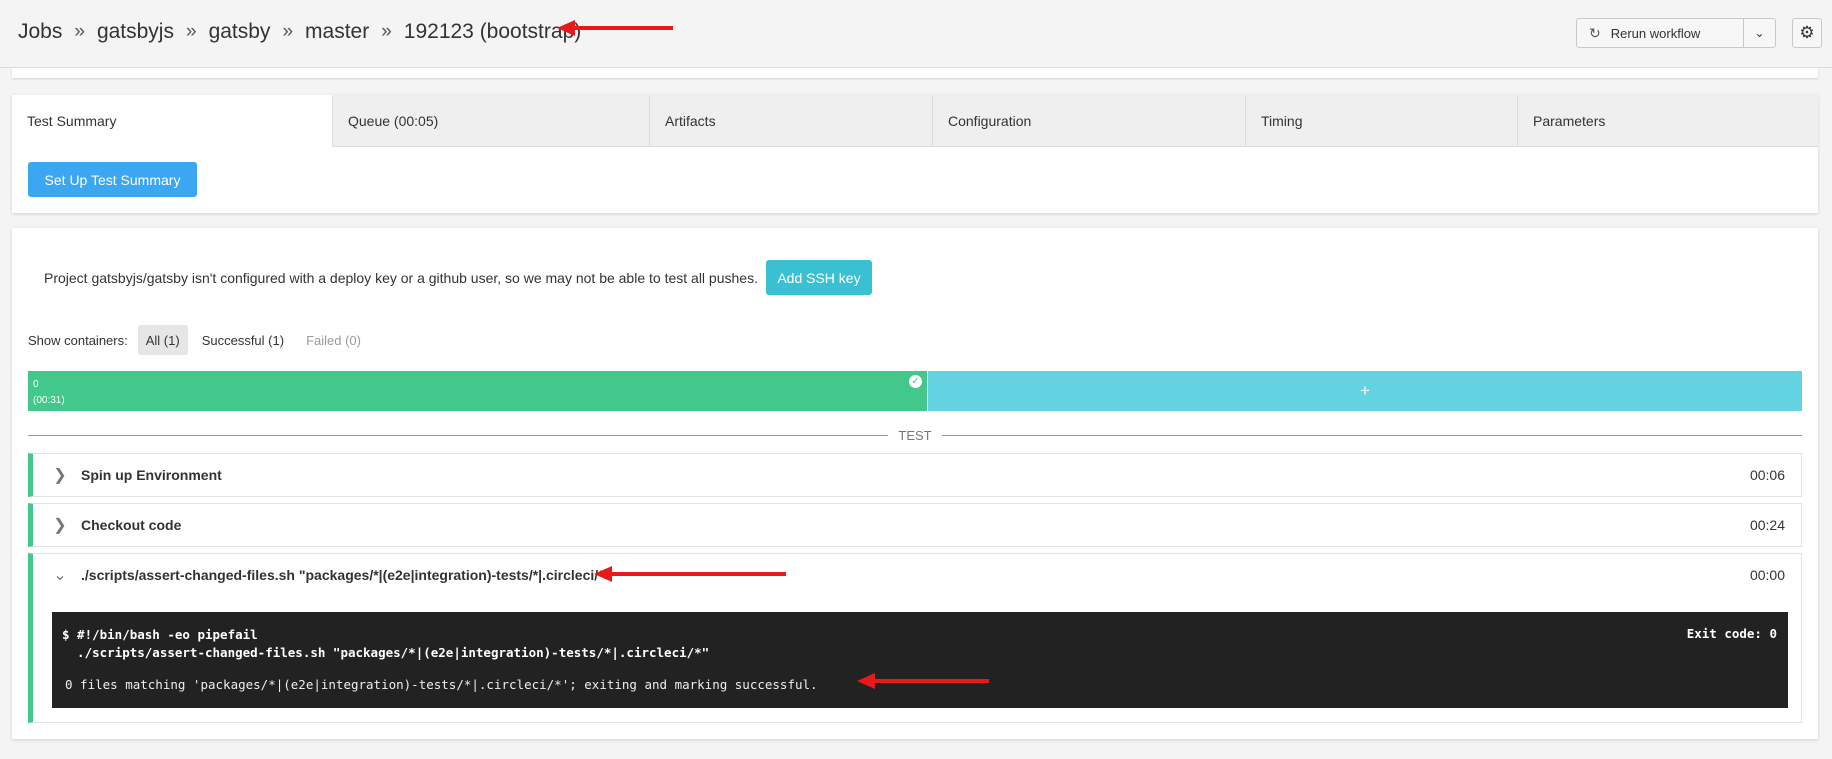  I want to click on header-actions: ↻ Rerun workflow ⌄ ⚙, so click(1704, 33).